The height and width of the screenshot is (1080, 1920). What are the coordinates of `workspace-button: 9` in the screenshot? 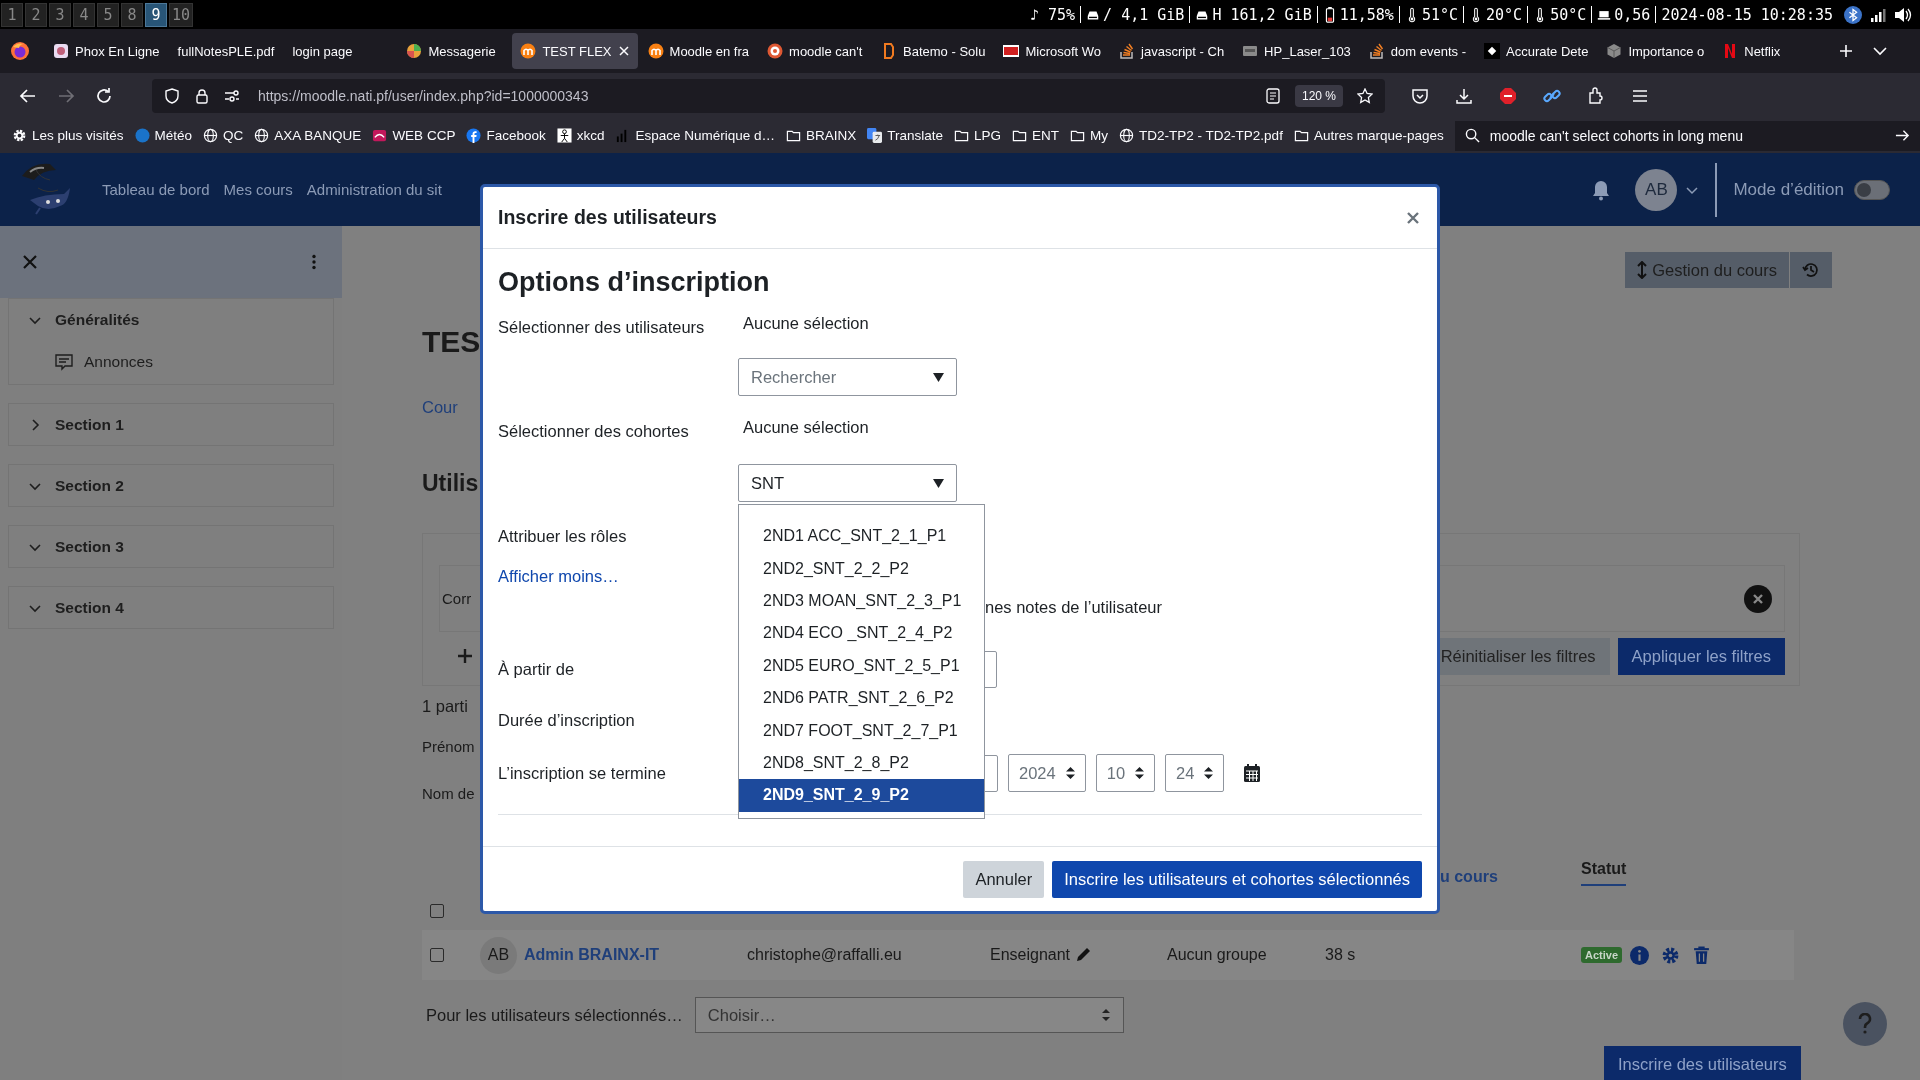 It's located at (156, 14).